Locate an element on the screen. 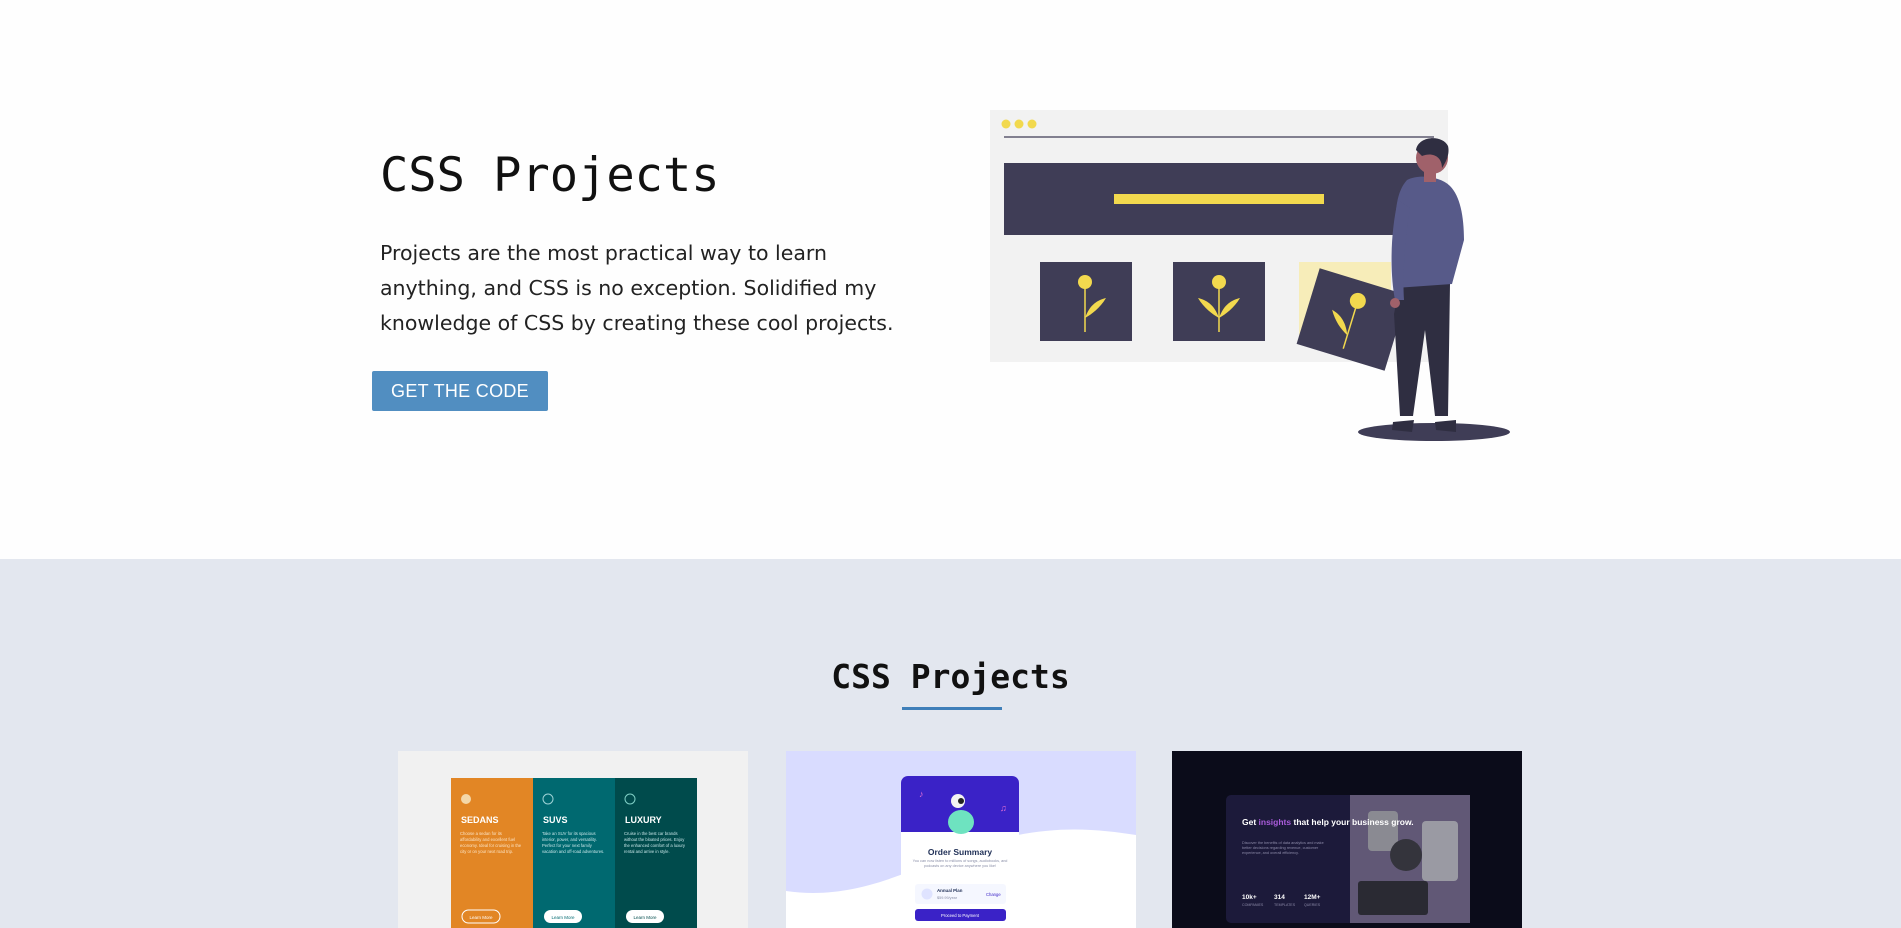 This screenshot has width=1901, height=928. web-design-illustration is located at coordinates (1250, 275).